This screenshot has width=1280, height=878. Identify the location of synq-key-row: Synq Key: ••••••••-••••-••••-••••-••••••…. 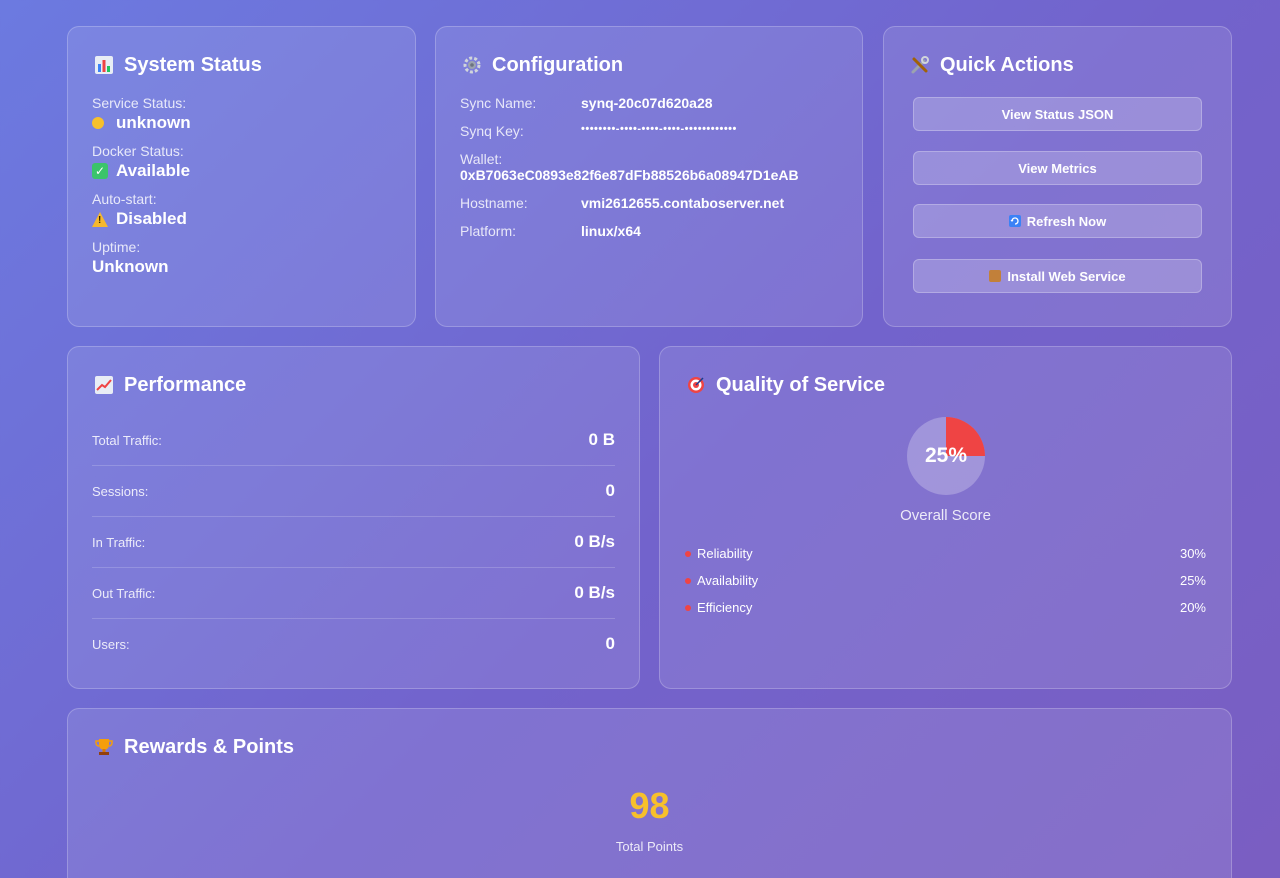
(649, 131).